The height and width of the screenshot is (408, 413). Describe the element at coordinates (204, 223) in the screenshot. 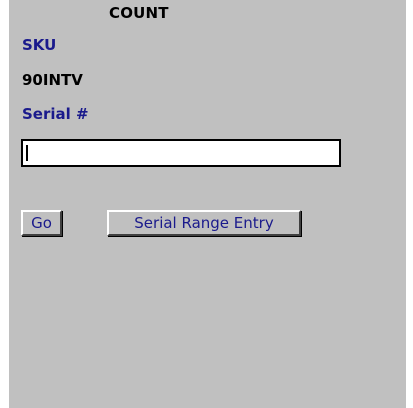

I see `serial-range-entry-button: Serial Range Entry` at that location.